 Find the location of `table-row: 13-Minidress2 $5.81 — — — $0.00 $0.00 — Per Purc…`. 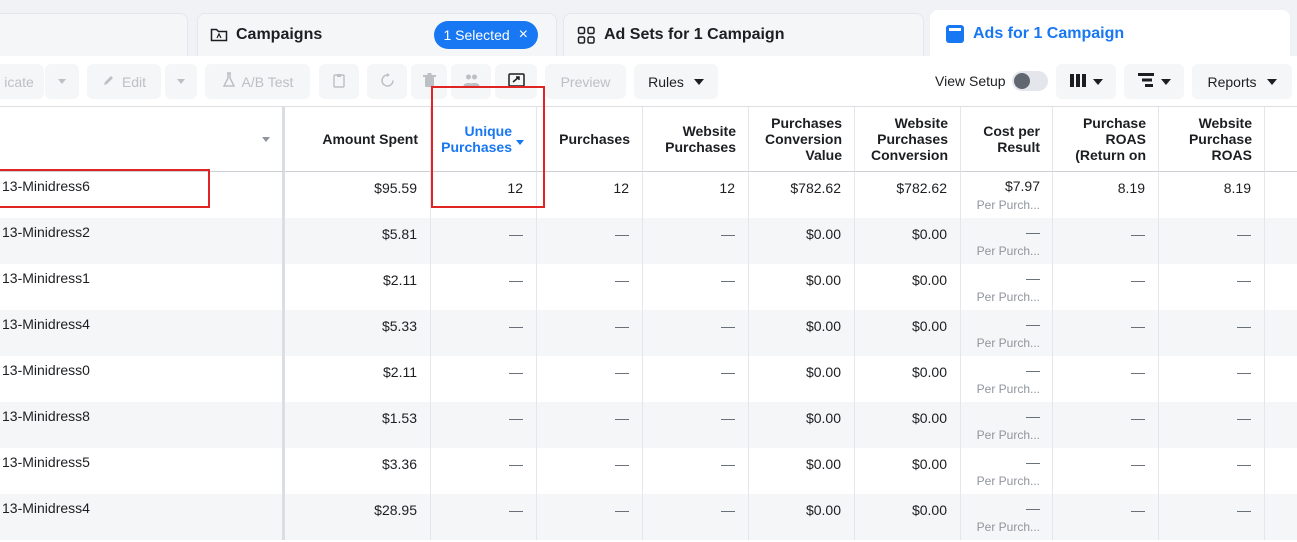

table-row: 13-Minidress2 $5.81 — — — $0.00 $0.00 — Per Purc… is located at coordinates (648, 241).